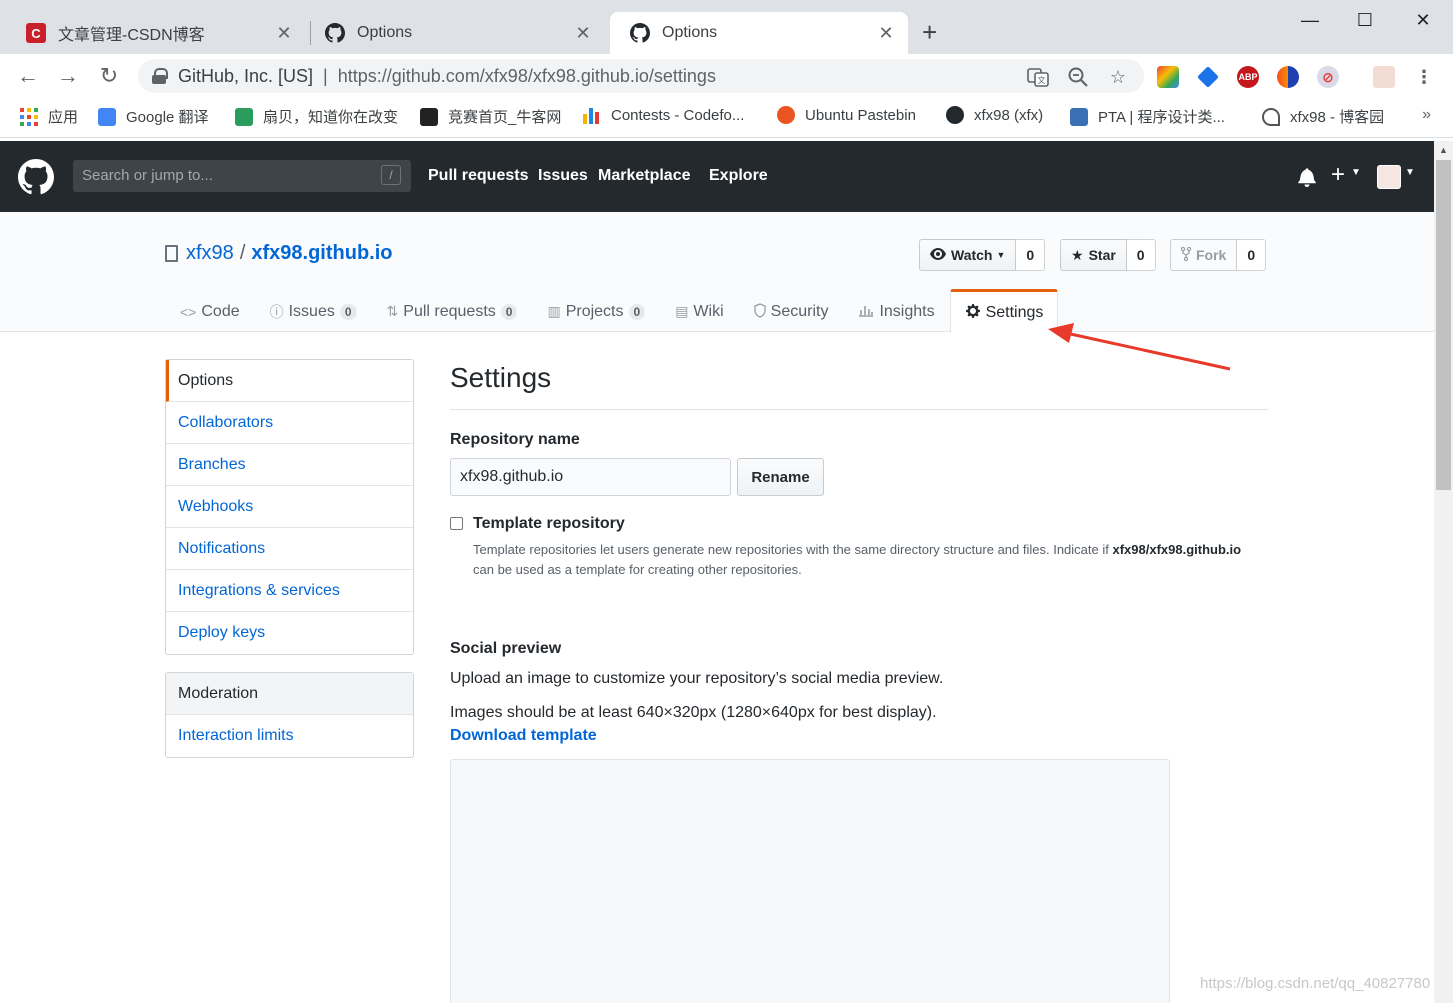 The width and height of the screenshot is (1453, 1003). What do you see at coordinates (153, 116) in the screenshot?
I see `bookmark-google-translate: Google 翻译` at bounding box center [153, 116].